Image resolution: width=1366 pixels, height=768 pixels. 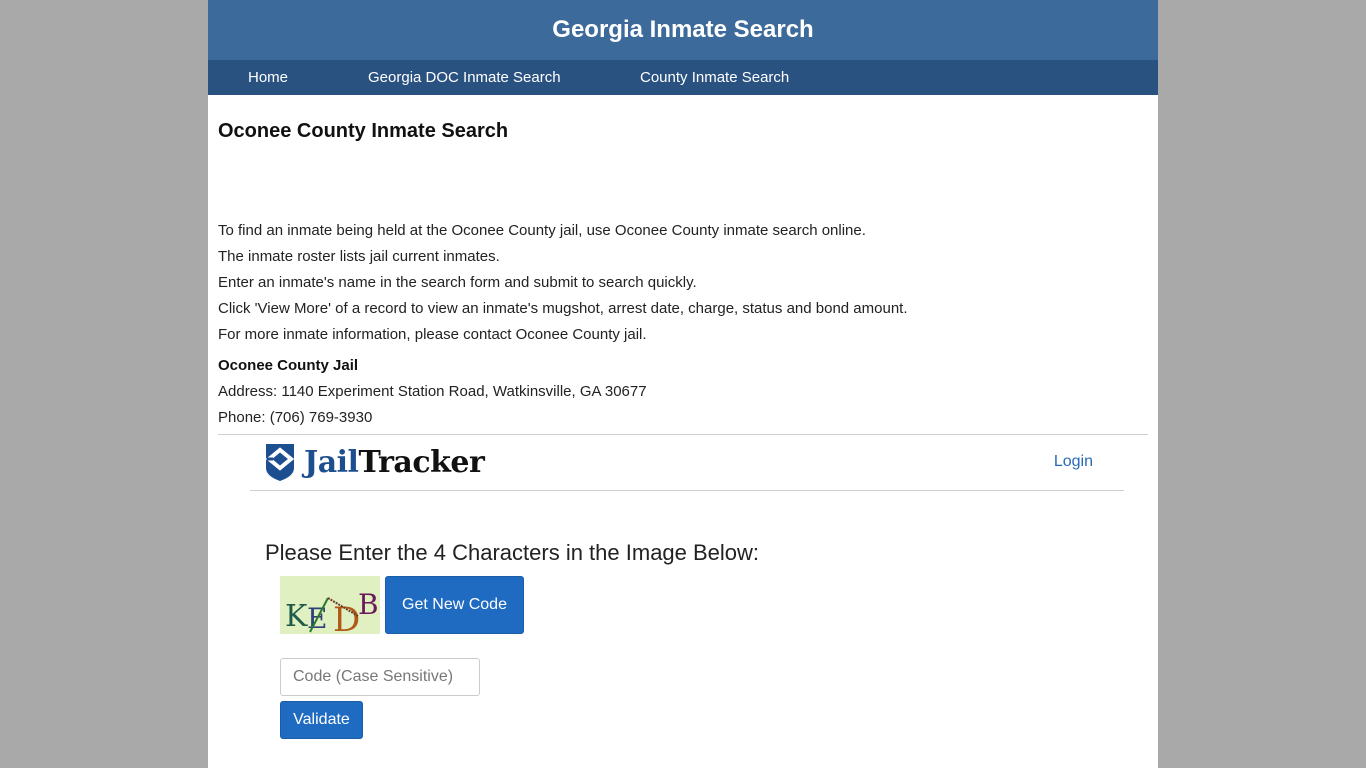 I want to click on jailtracker-logo-text: JailTracker, so click(x=394, y=462).